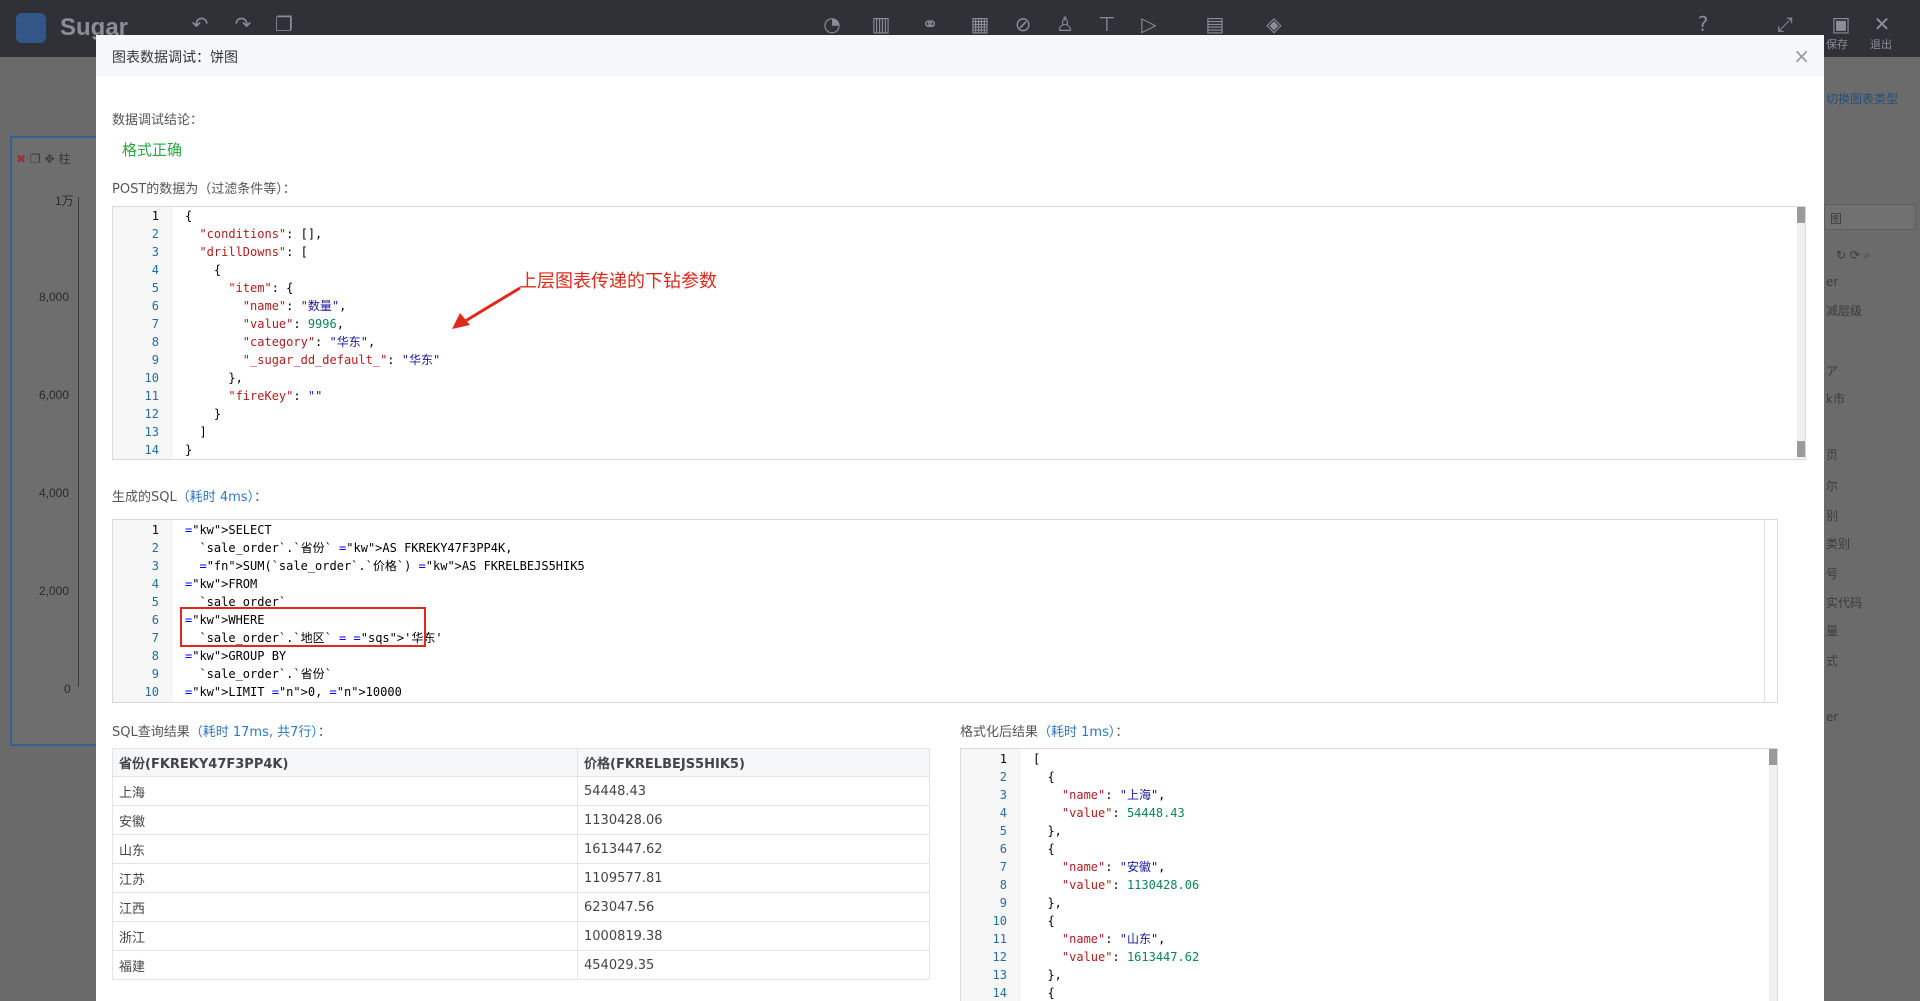  I want to click on sidebar-fragment: 类别, so click(1838, 544).